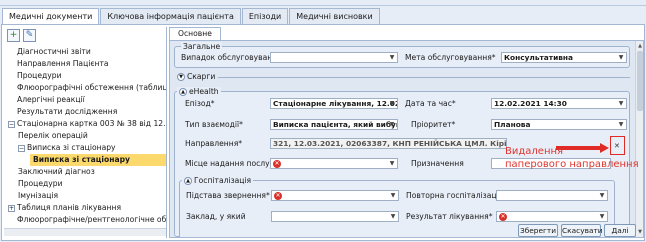  I want to click on cancel-button: Скасувати, so click(582, 230).